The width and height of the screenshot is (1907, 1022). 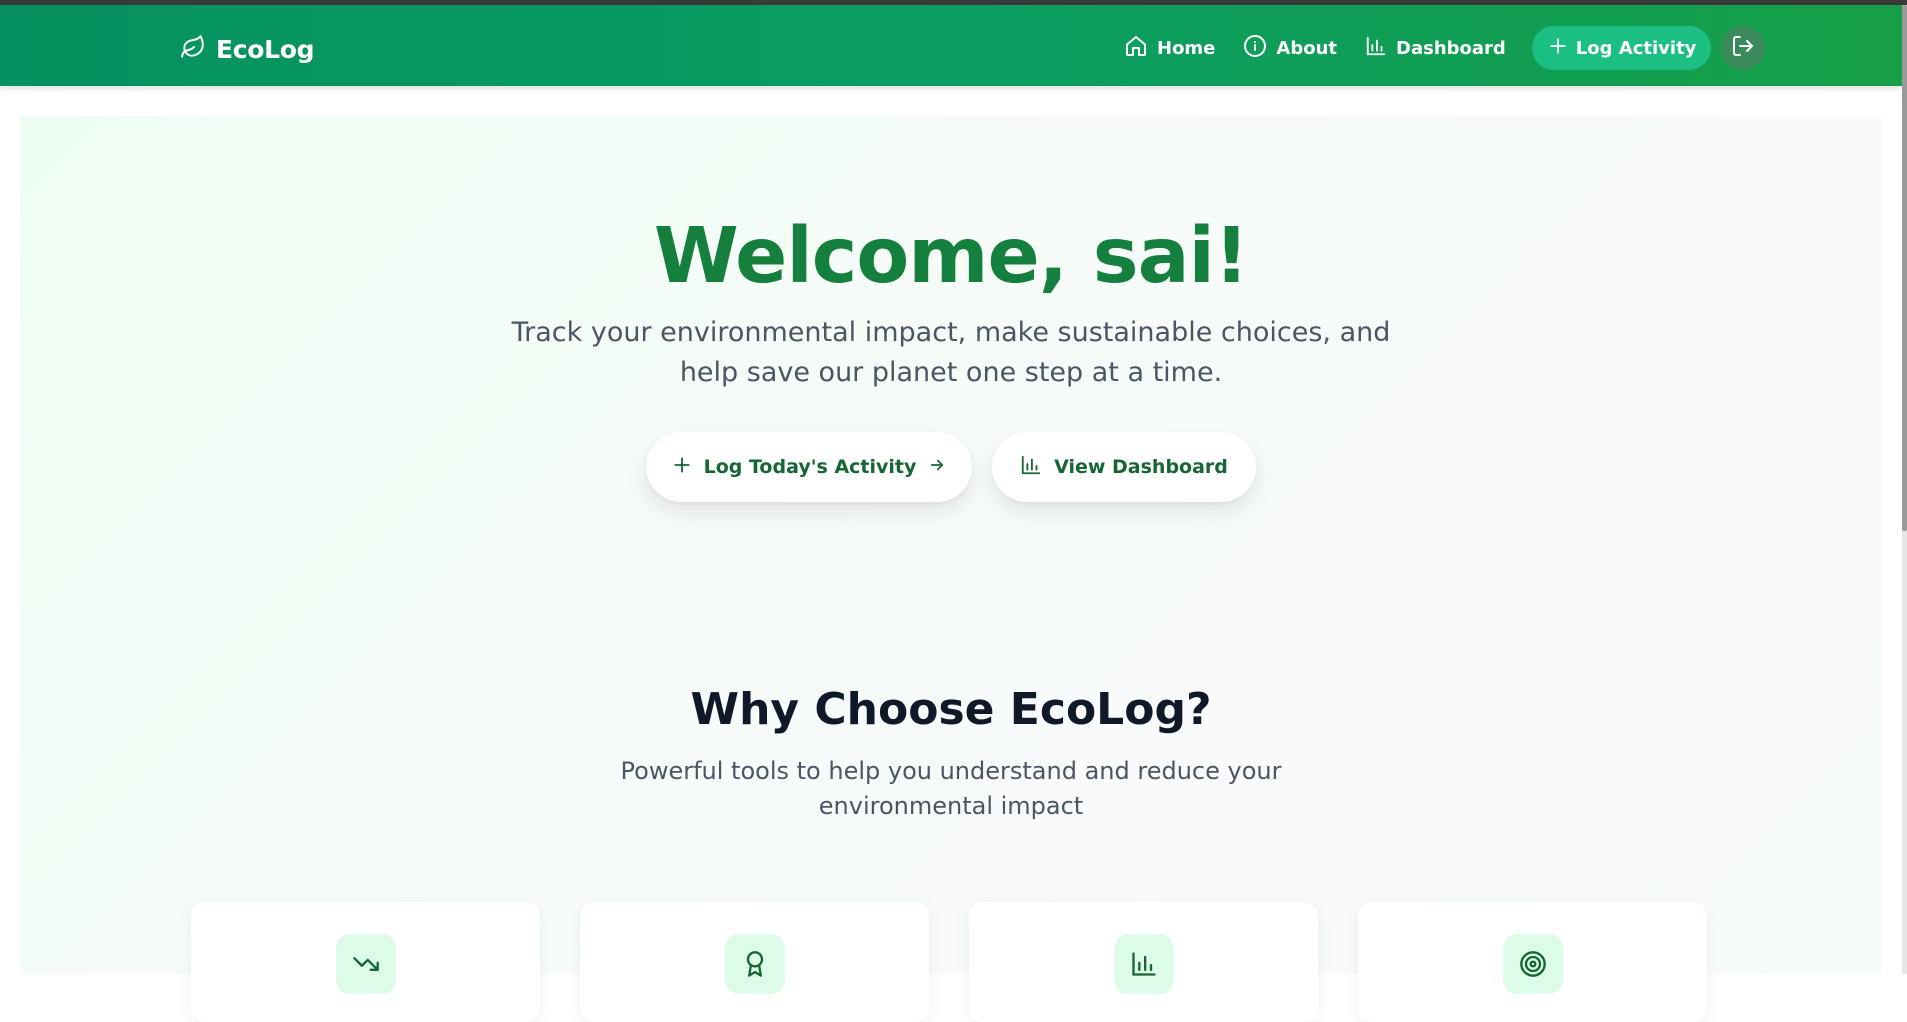 What do you see at coordinates (937, 467) in the screenshot?
I see `arrow-right-icon` at bounding box center [937, 467].